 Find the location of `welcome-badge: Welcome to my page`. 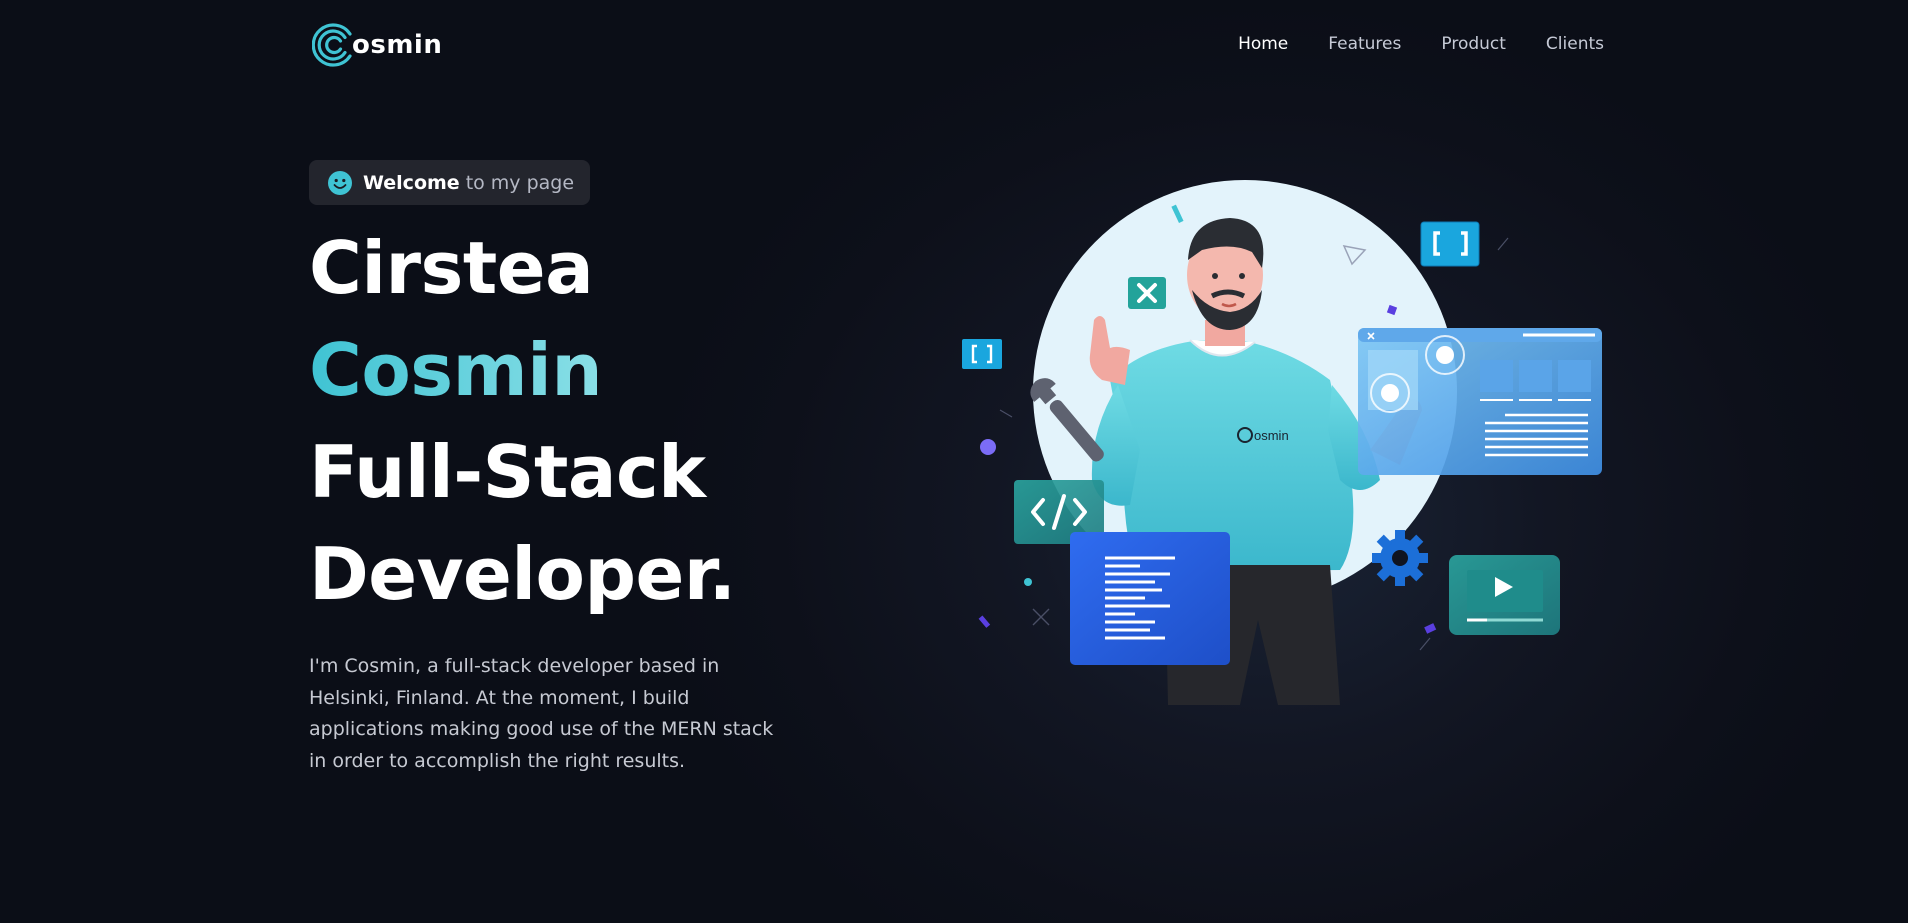

welcome-badge: Welcome to my page is located at coordinates (450, 182).